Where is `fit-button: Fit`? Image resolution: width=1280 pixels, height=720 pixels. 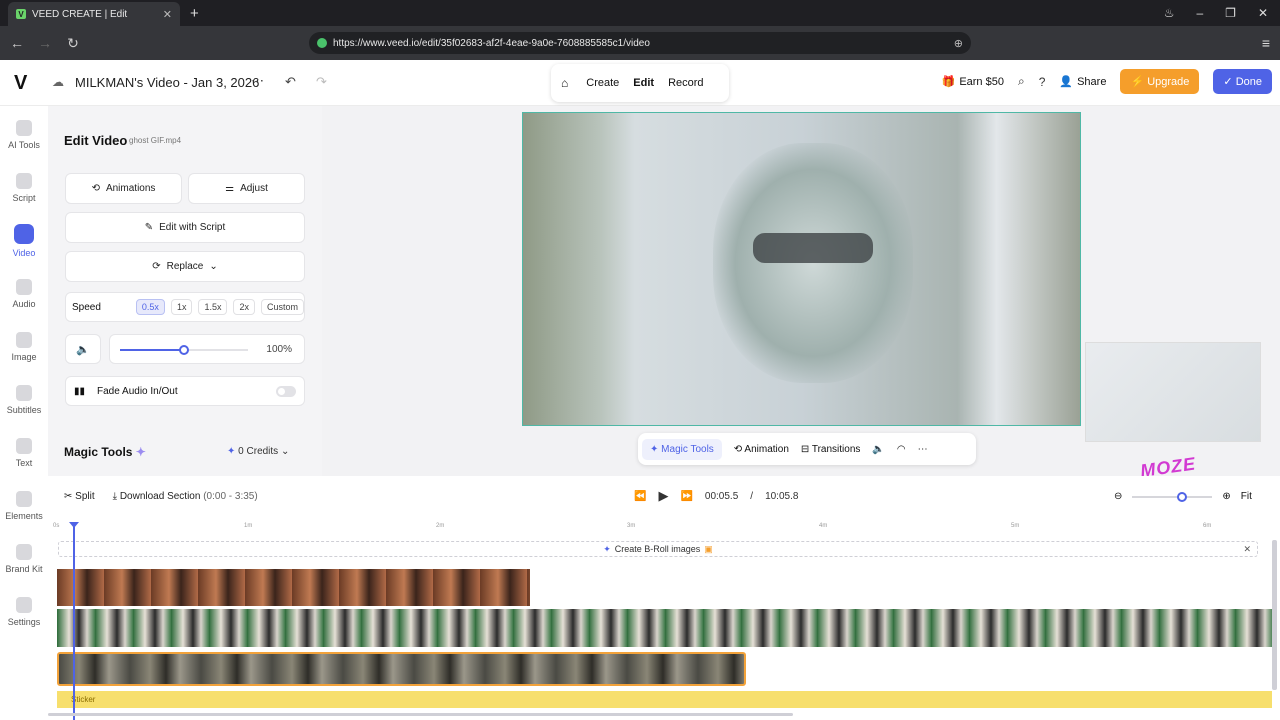 fit-button: Fit is located at coordinates (1246, 496).